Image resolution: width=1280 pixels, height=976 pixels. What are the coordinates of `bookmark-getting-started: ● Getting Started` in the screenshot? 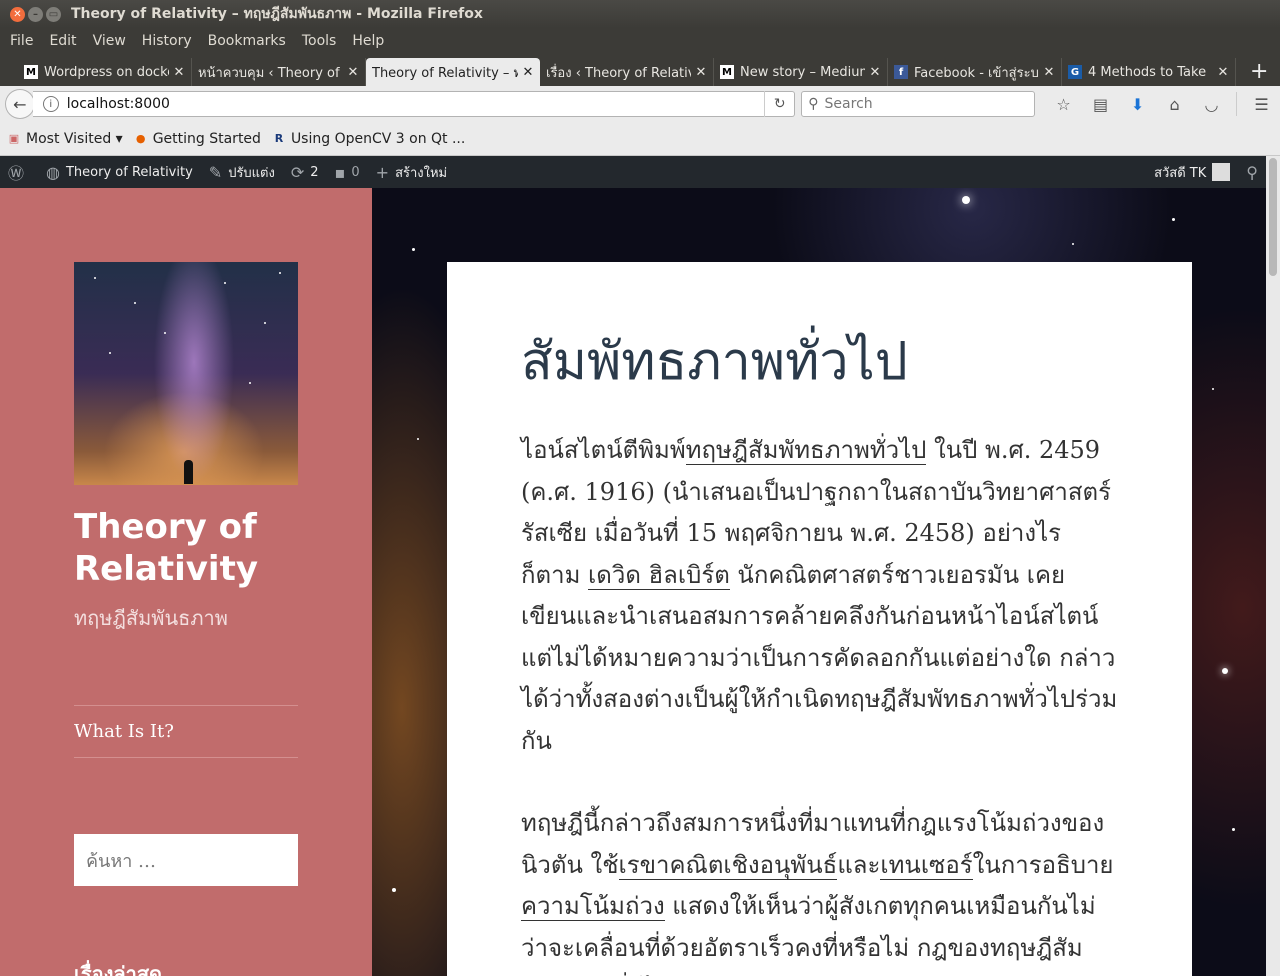 It's located at (197, 139).